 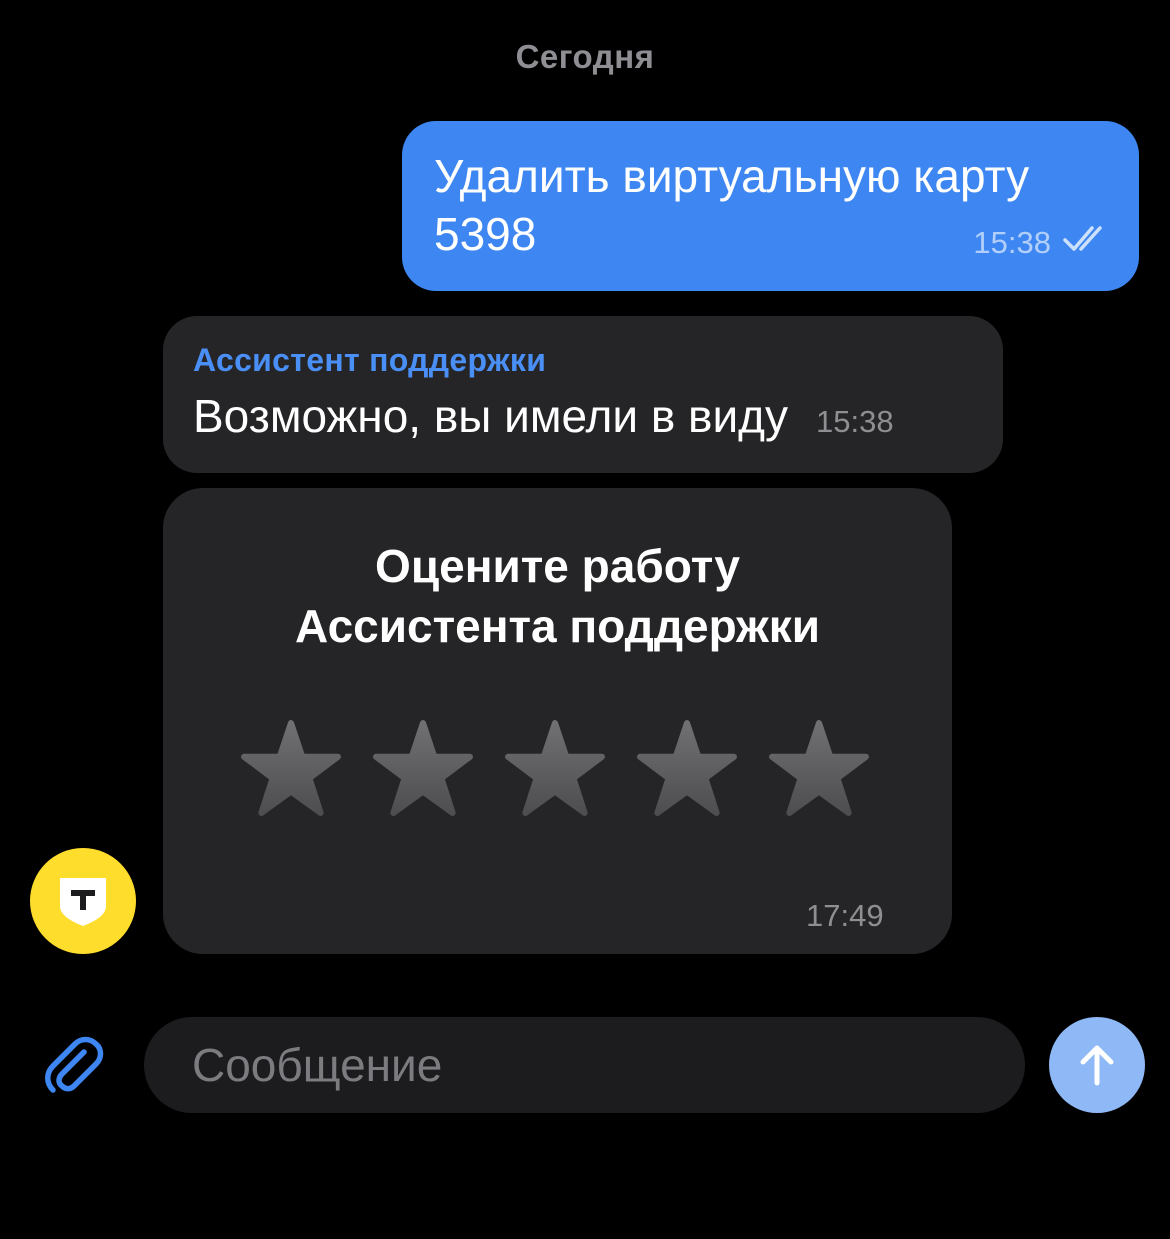 I want to click on rating-card-time: 17:49, so click(x=845, y=915).